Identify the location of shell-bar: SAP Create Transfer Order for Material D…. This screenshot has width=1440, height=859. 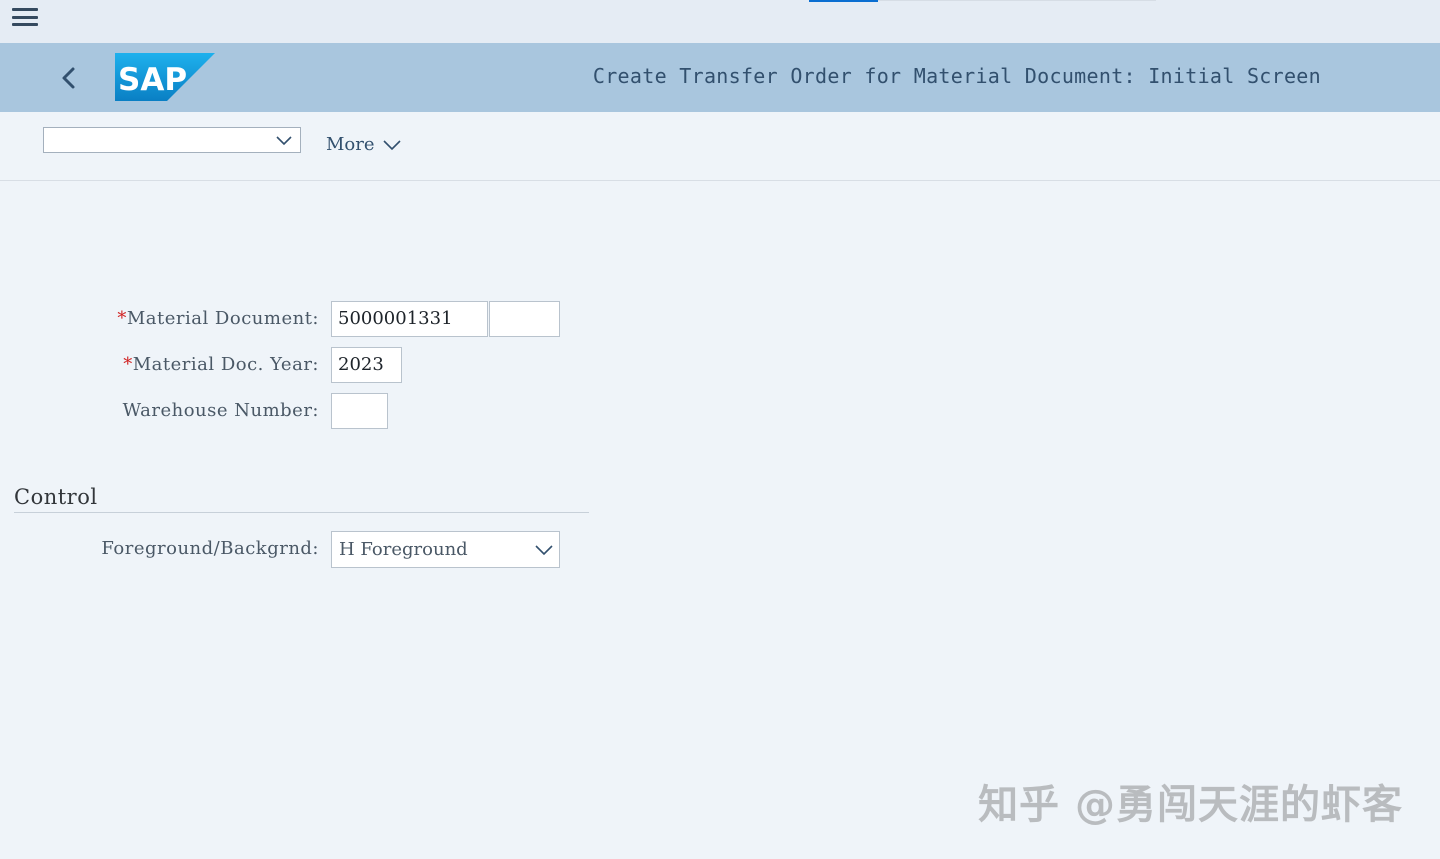
(720, 77).